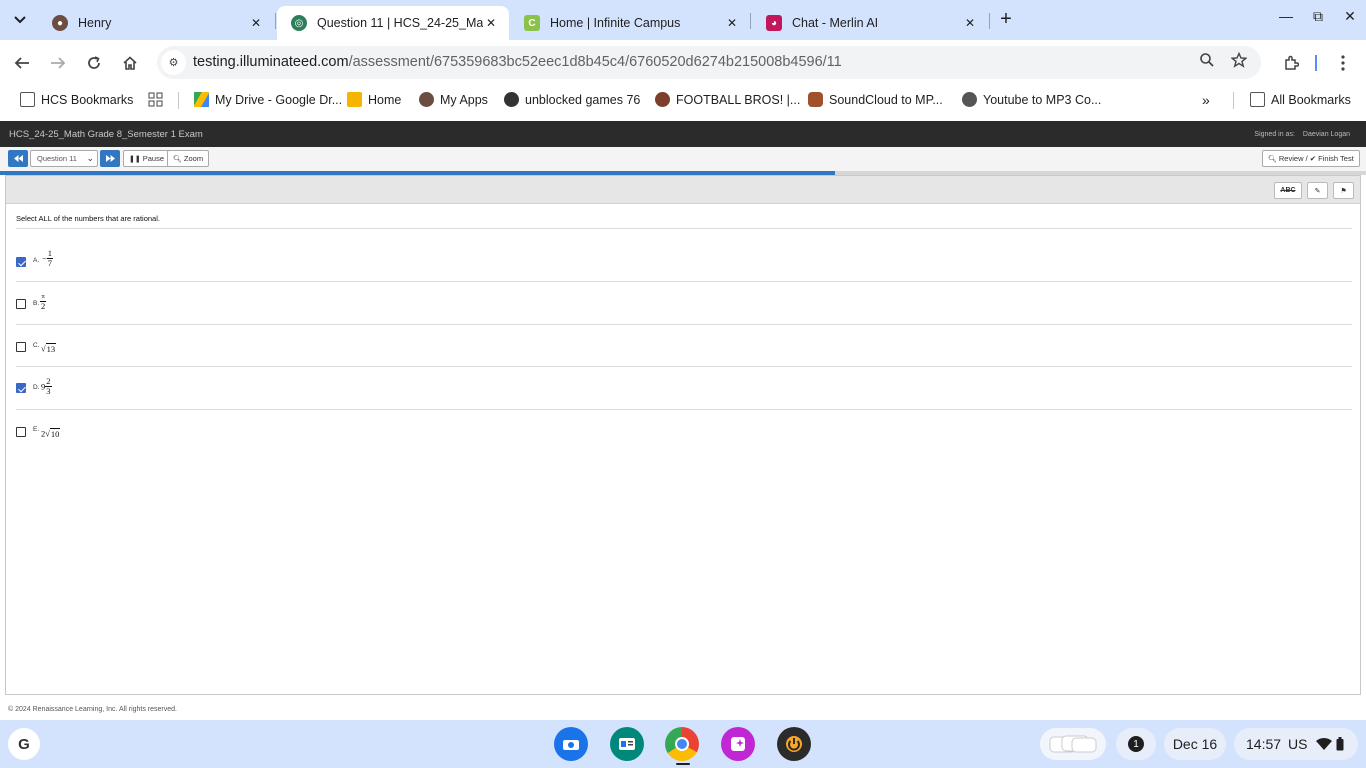 Image resolution: width=1366 pixels, height=768 pixels. What do you see at coordinates (36, 429) in the screenshot?
I see `choice-letter: E.` at bounding box center [36, 429].